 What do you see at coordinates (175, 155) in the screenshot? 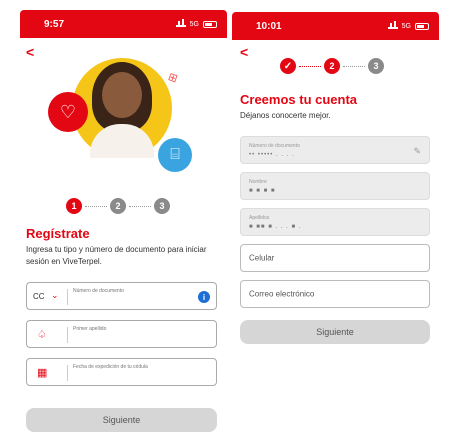
I see `gift-icon: ⌸` at bounding box center [175, 155].